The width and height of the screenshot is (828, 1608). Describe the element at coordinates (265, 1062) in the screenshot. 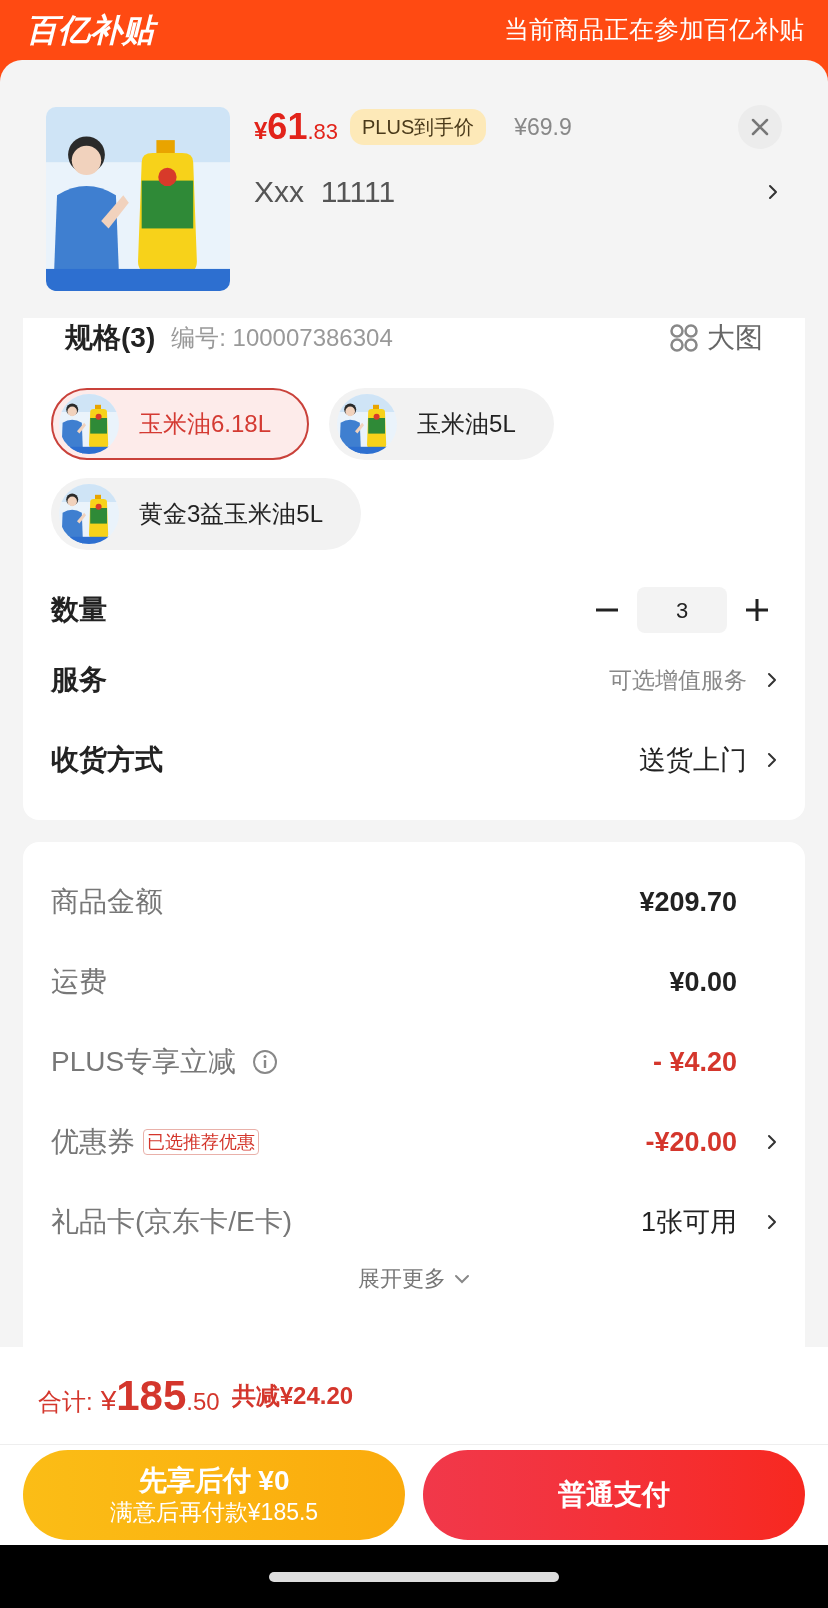

I see `info-icon` at that location.